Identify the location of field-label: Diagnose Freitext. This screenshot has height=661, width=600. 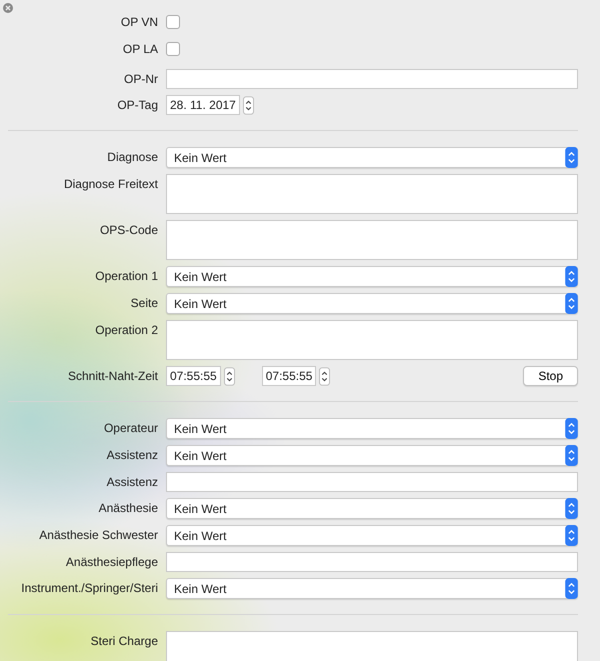
(110, 184).